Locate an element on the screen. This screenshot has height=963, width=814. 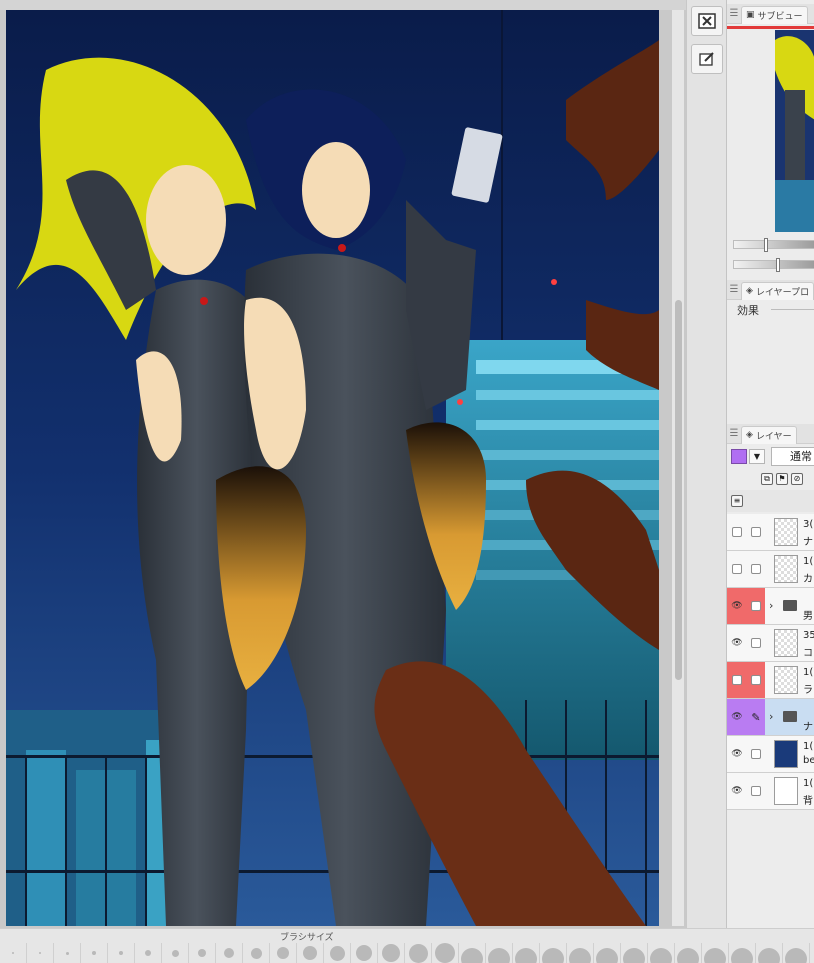
layer-name: ラ is located at coordinates (808, 690).